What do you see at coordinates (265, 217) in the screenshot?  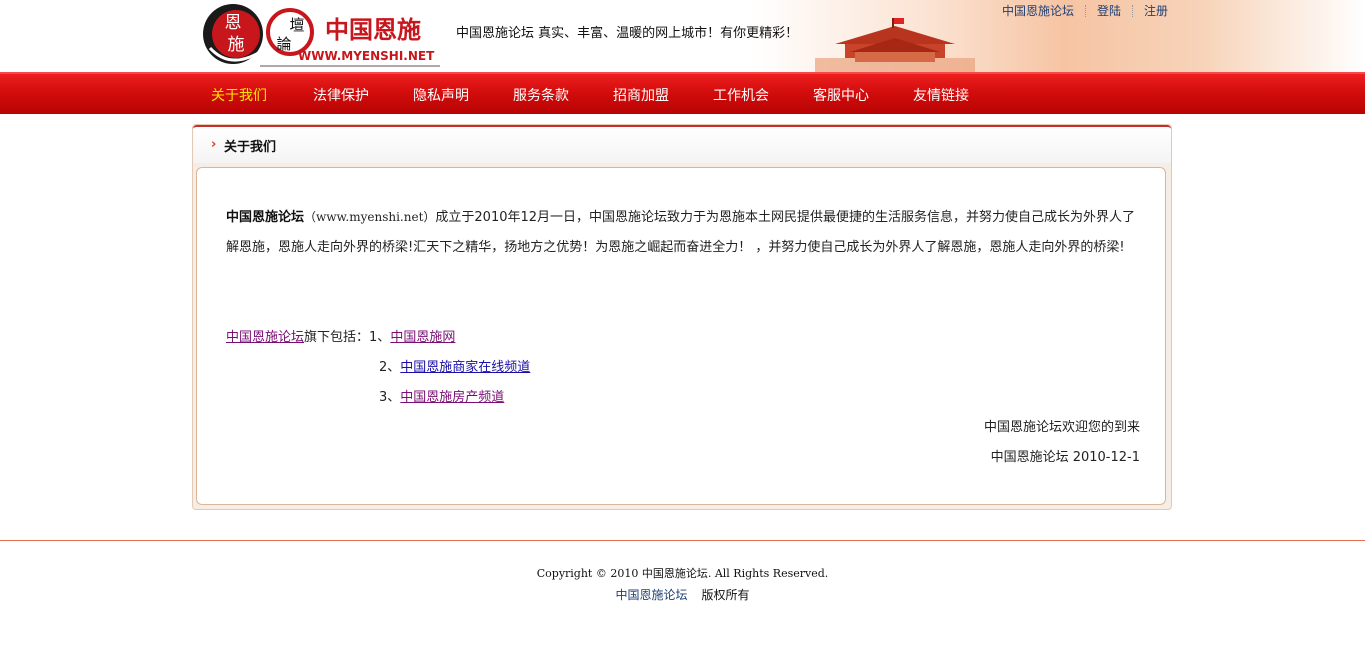 I see `intro-brand: 中国恩施论坛` at bounding box center [265, 217].